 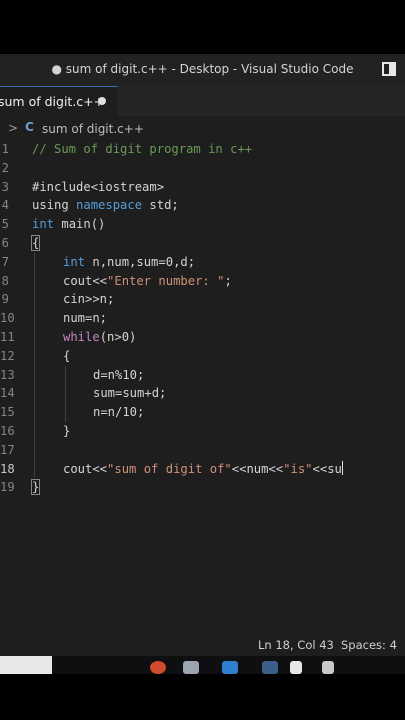 What do you see at coordinates (7, 430) in the screenshot?
I see `line-number: 16` at bounding box center [7, 430].